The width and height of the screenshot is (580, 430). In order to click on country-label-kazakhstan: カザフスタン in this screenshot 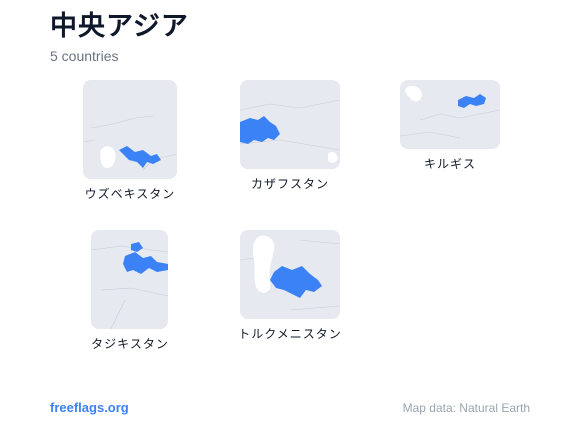, I will do `click(290, 184)`.